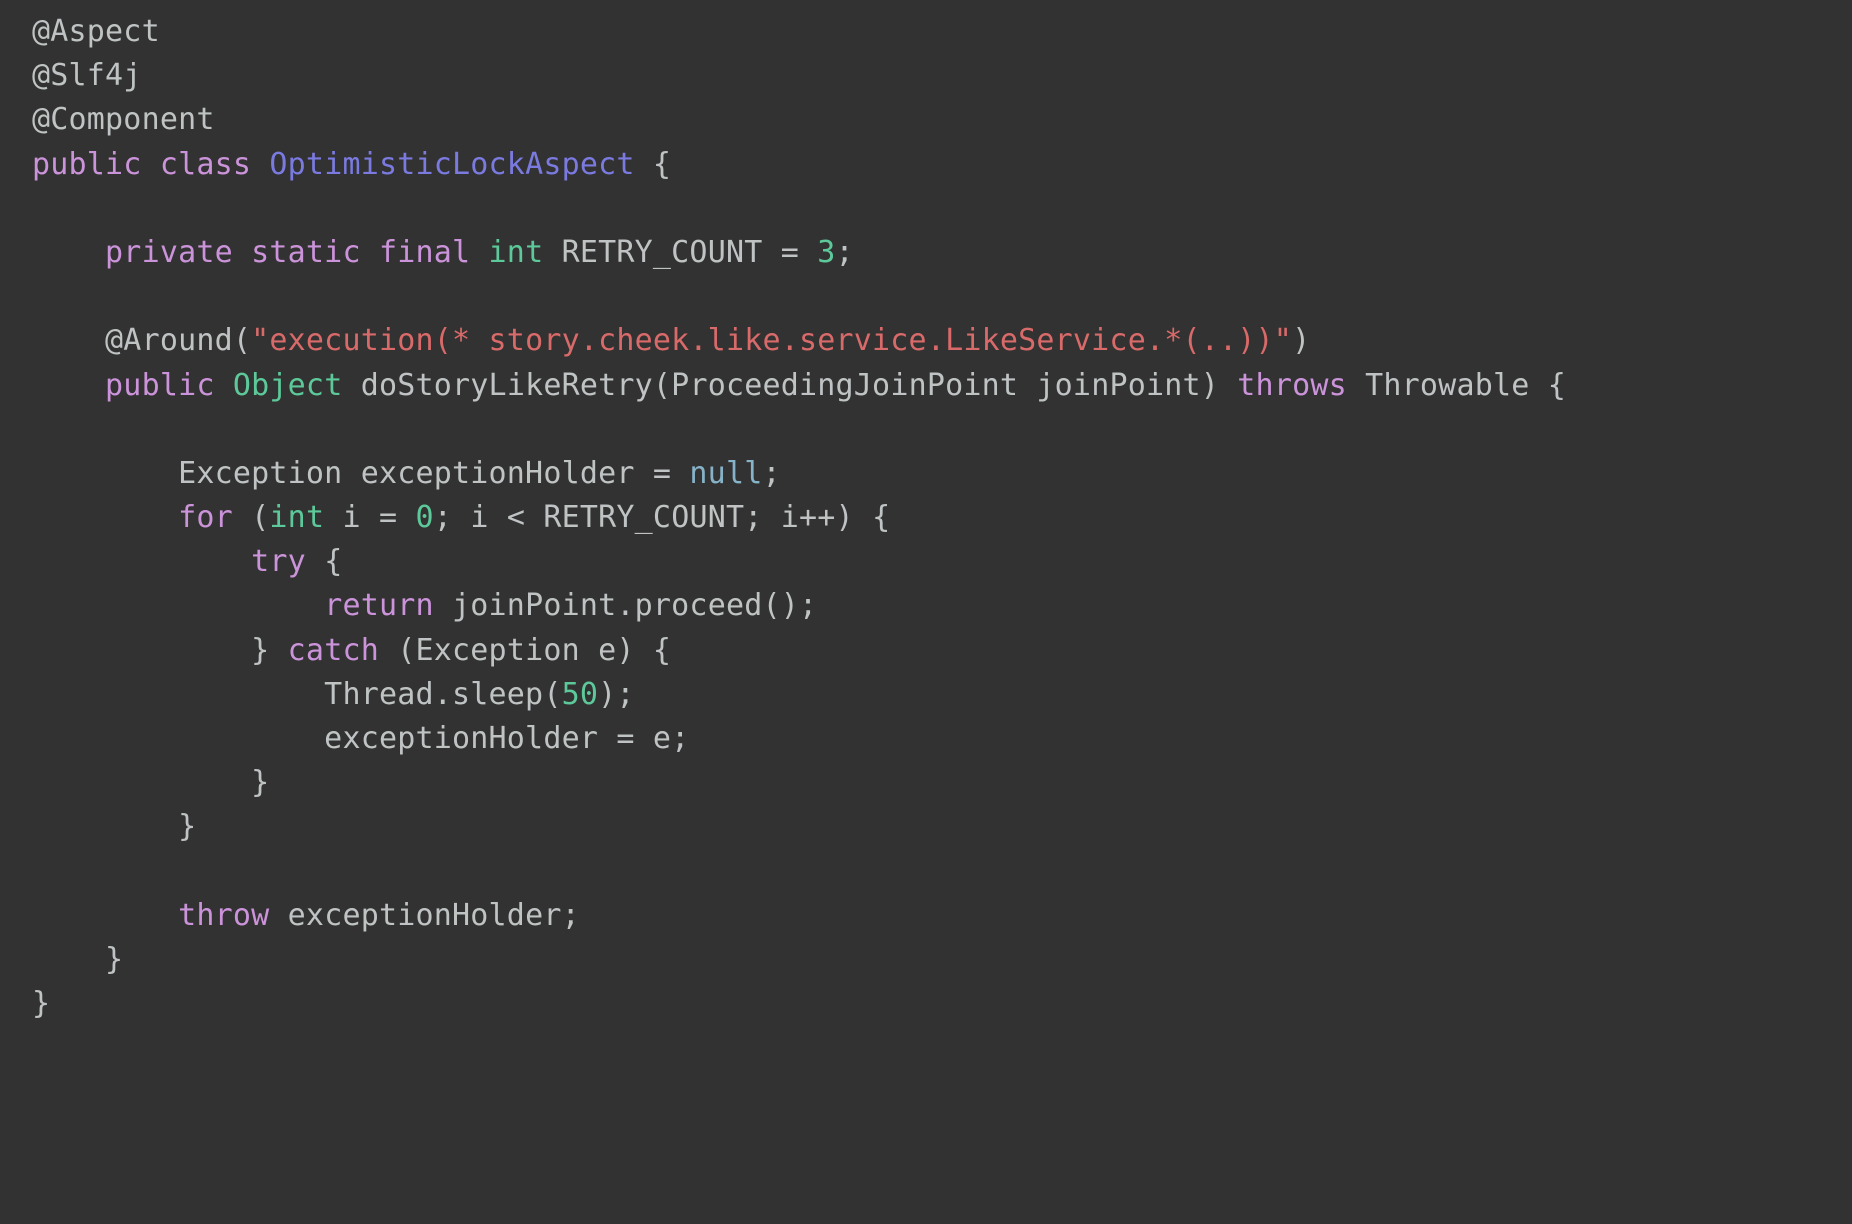  I want to click on code-token-type: Object, so click(287, 385).